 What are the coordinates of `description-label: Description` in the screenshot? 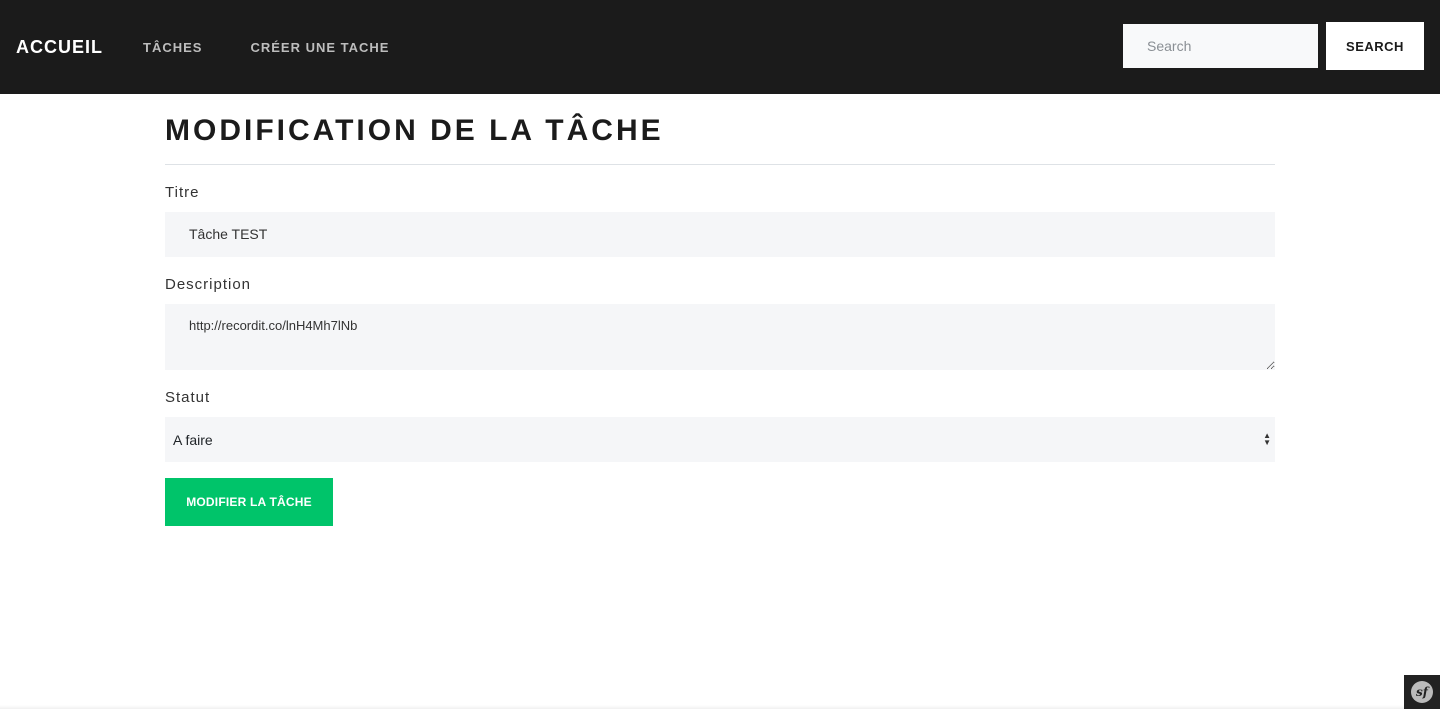 It's located at (208, 284).